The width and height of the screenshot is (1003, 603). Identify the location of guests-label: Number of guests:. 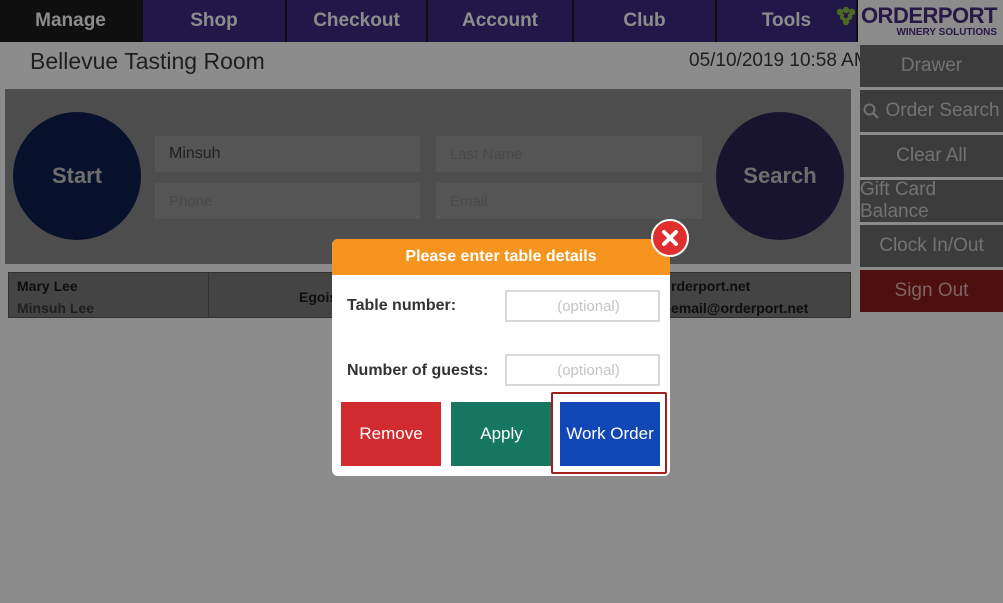
(418, 370).